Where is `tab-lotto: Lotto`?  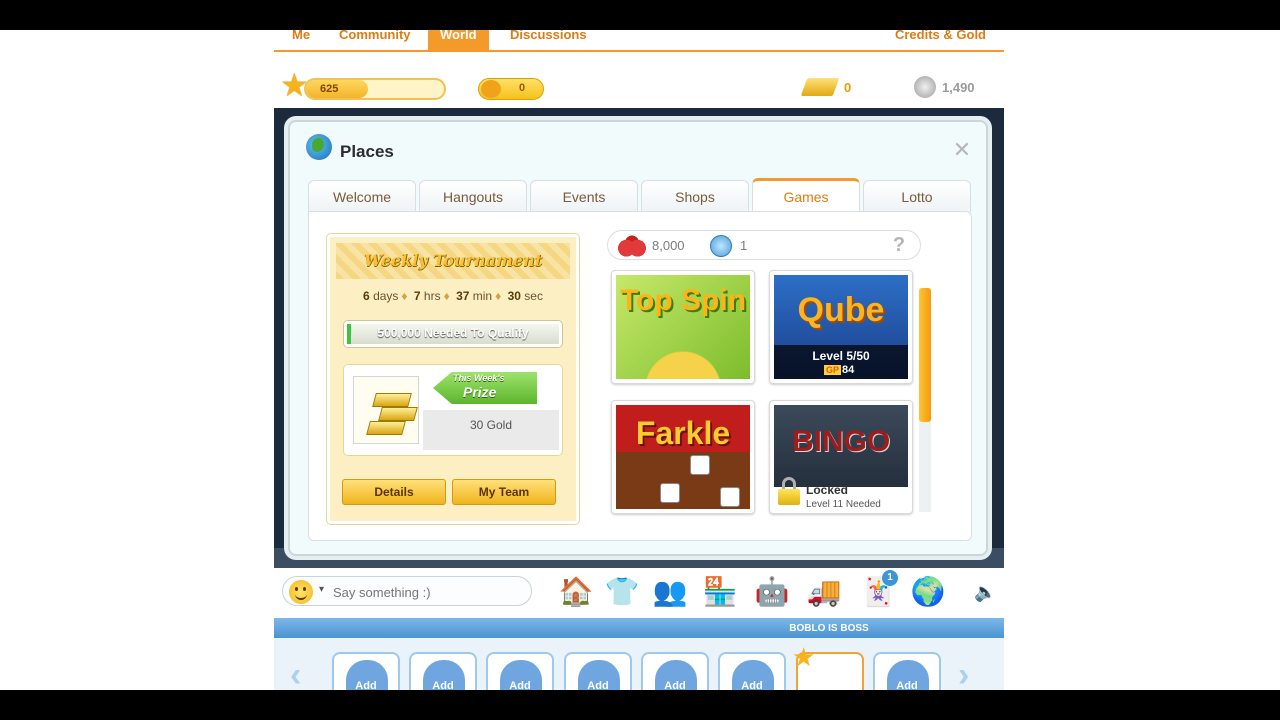 tab-lotto: Lotto is located at coordinates (917, 196).